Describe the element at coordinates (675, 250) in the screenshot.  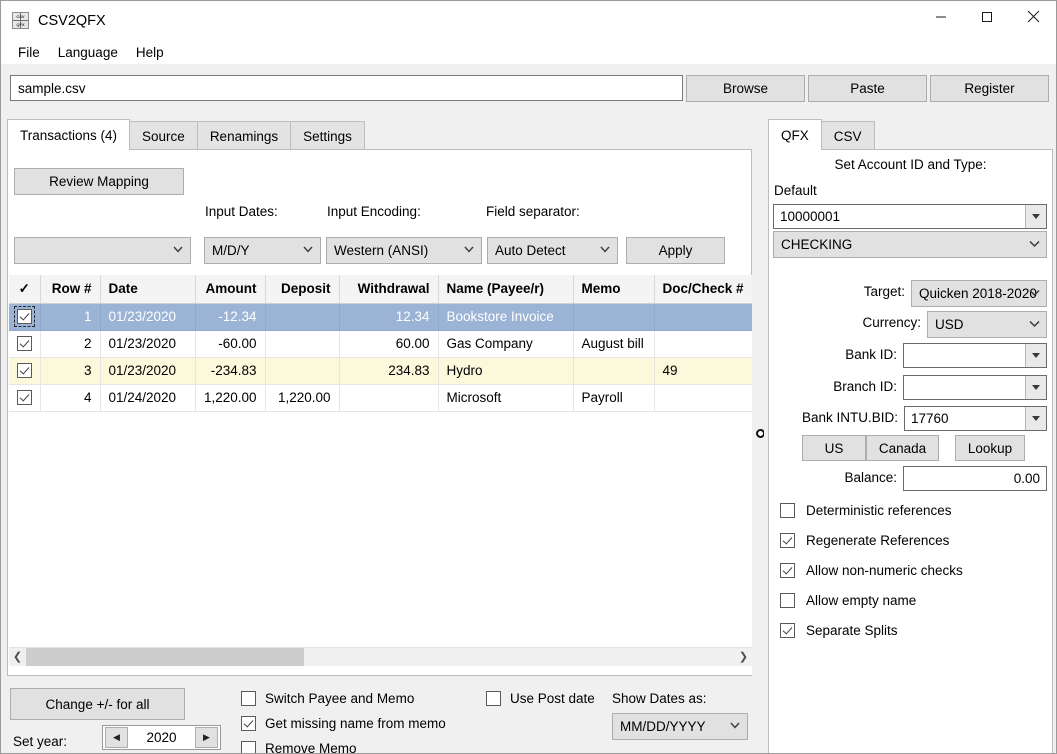
I see `apply-button: Apply` at that location.